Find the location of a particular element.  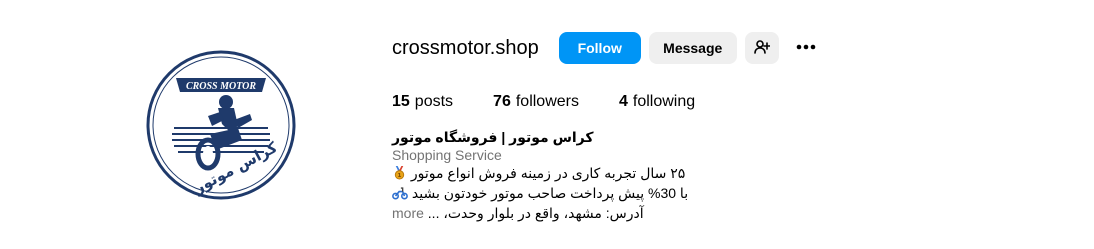

logo-top-text: CROSS MOTOR is located at coordinates (221, 86).